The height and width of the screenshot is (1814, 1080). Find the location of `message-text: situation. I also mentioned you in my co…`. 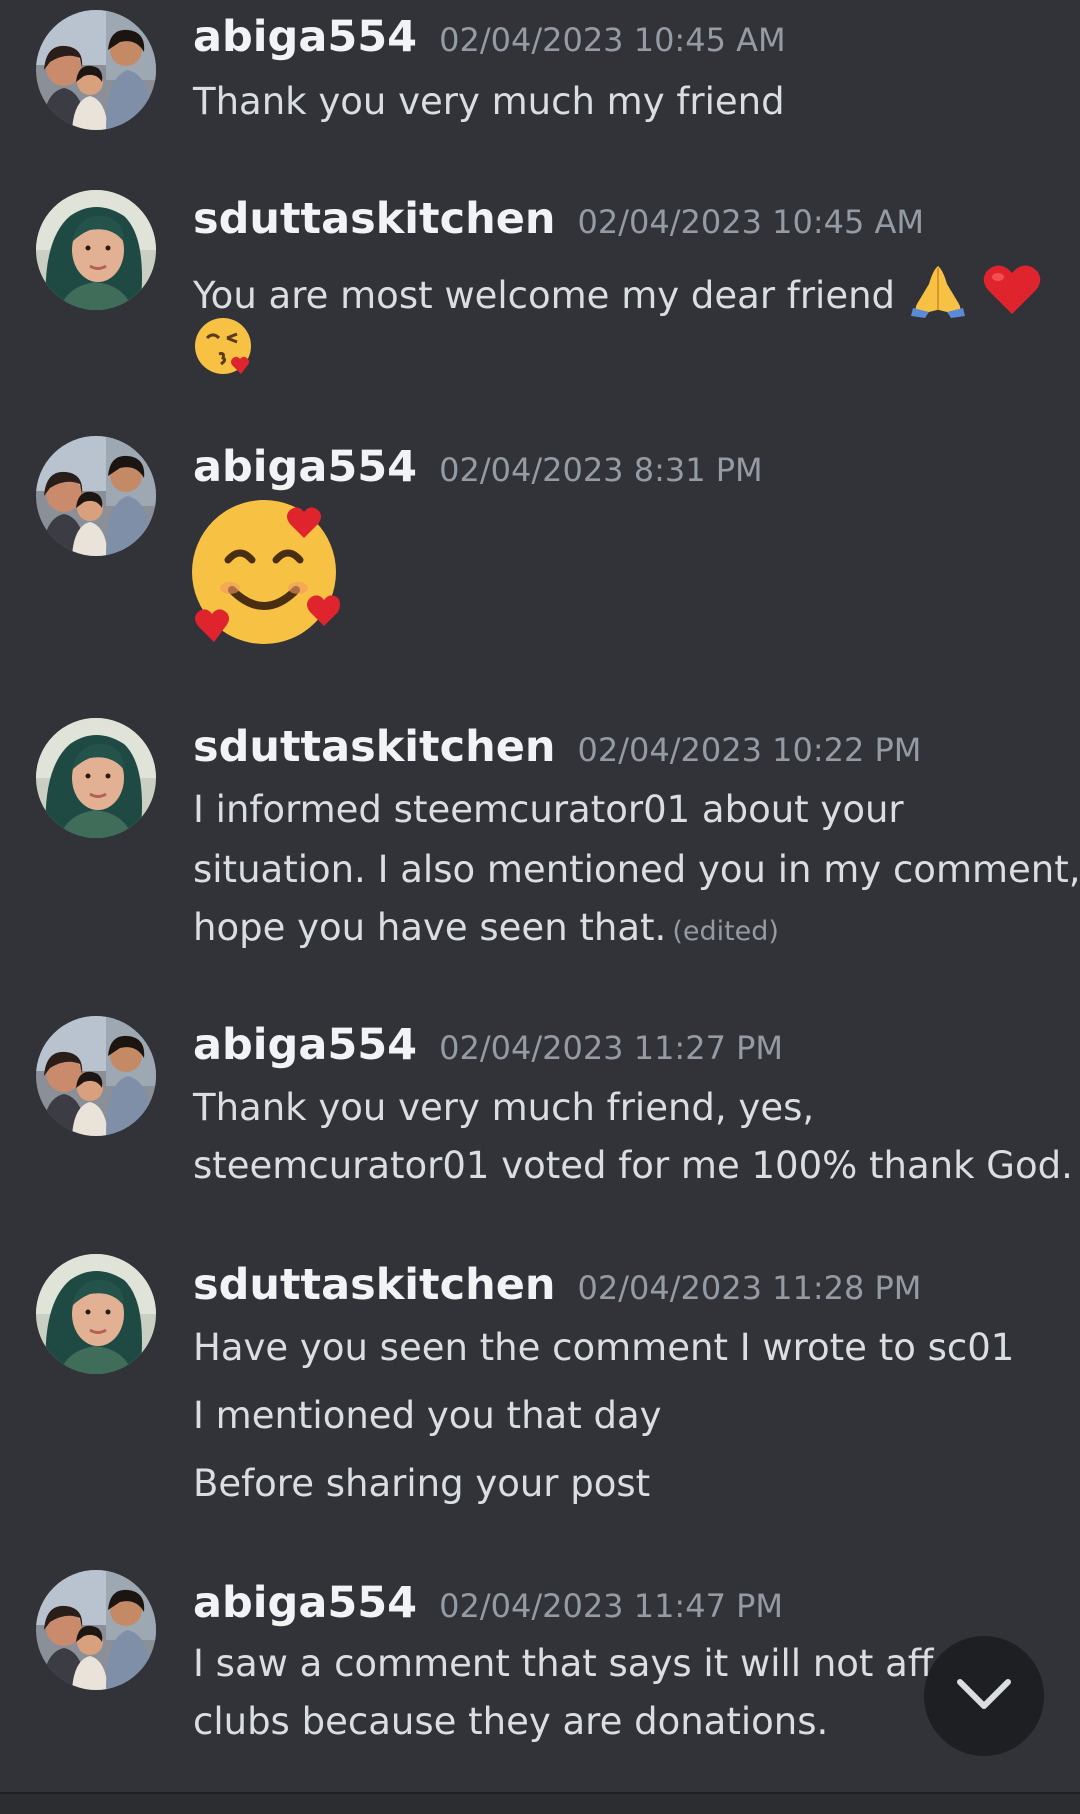

message-text: situation. I also mentioned you in my co… is located at coordinates (636, 869).